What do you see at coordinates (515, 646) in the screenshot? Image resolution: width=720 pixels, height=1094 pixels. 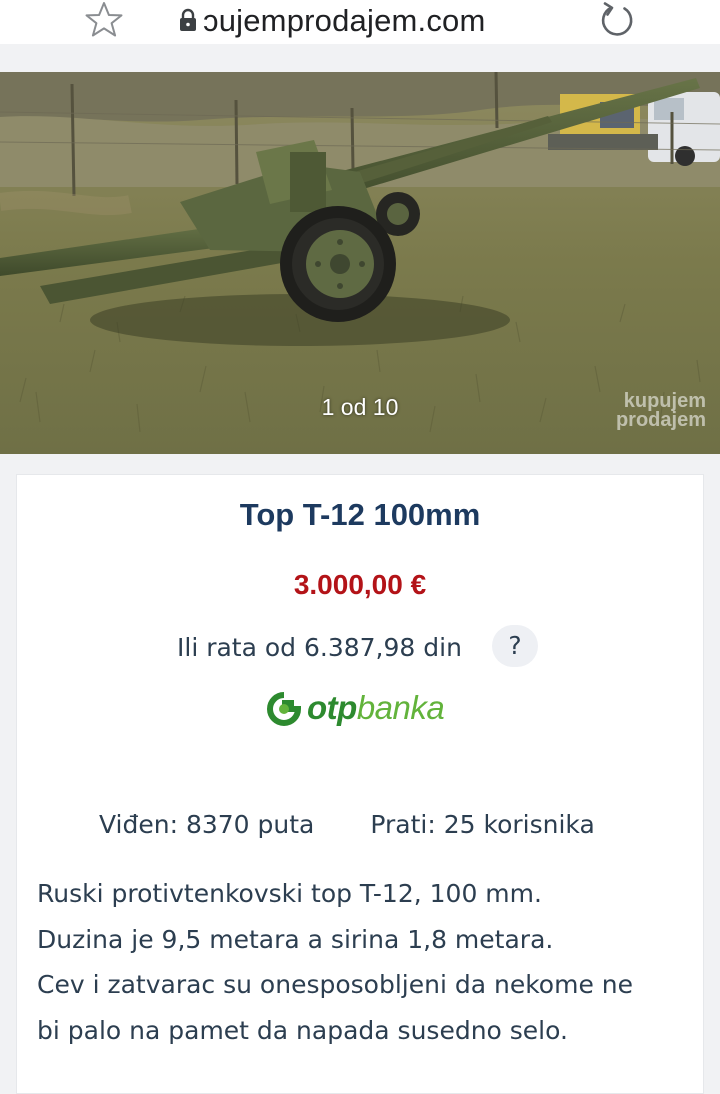 I see `installment-help-button: ?` at bounding box center [515, 646].